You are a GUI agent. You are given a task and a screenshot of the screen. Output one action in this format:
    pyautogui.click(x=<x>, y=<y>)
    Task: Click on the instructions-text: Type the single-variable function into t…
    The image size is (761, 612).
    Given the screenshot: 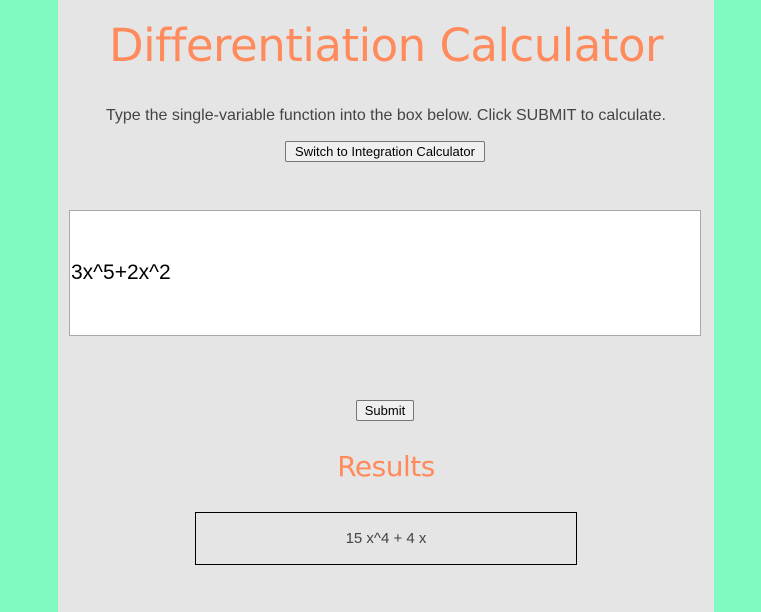 What is the action you would take?
    pyautogui.click(x=386, y=115)
    